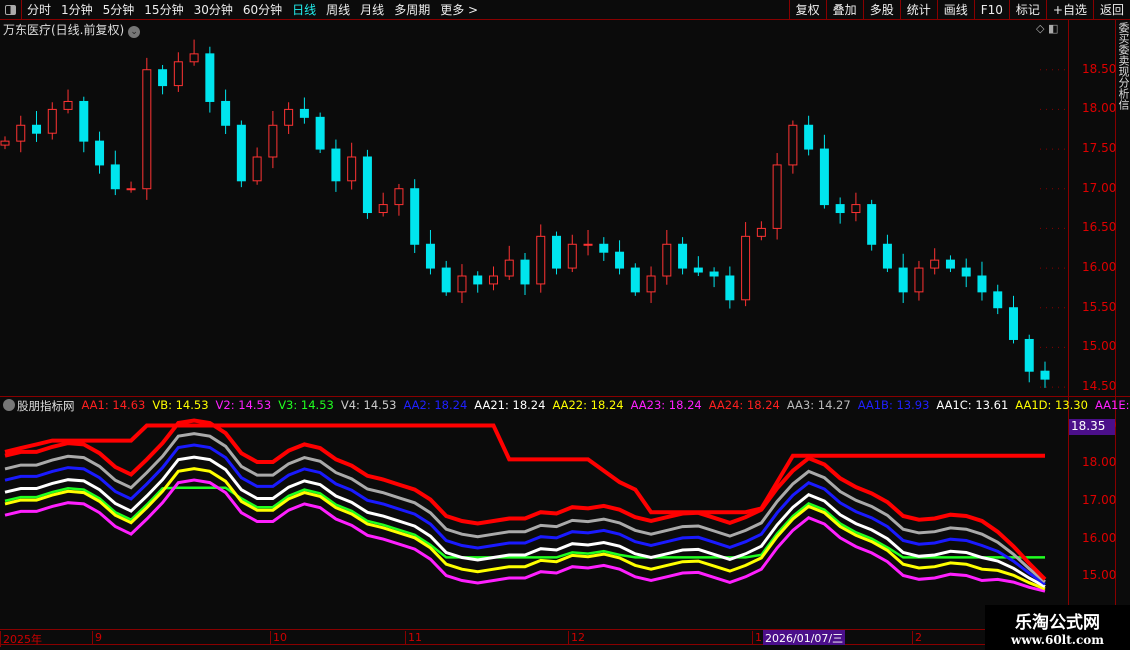  I want to click on toolbar-button-5: F10, so click(991, 10).